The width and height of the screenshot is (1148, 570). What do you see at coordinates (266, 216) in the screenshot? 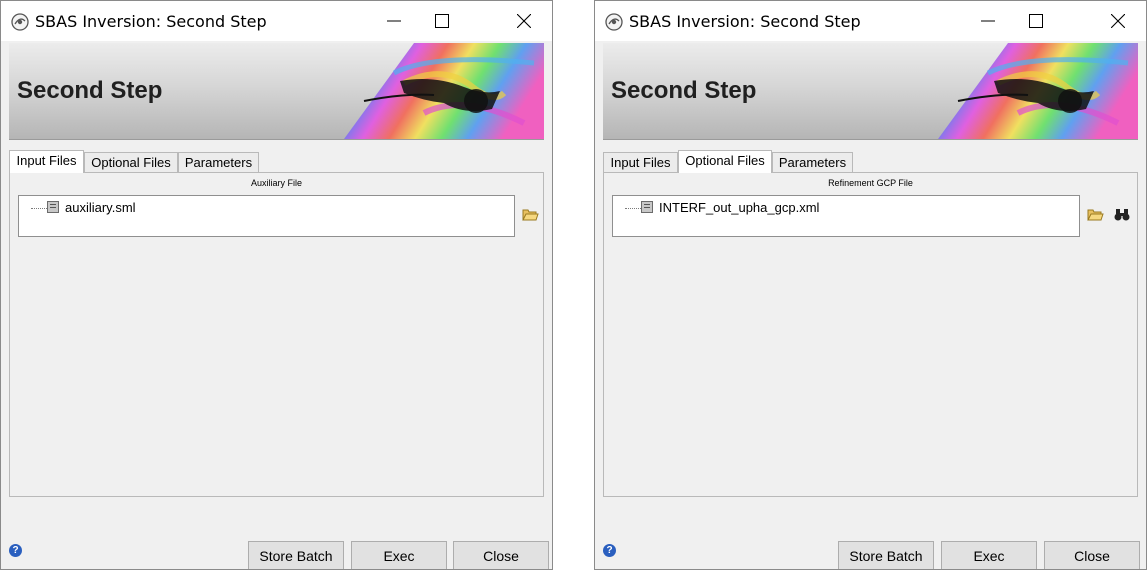
I see `file-tree: auxiliary.sml` at bounding box center [266, 216].